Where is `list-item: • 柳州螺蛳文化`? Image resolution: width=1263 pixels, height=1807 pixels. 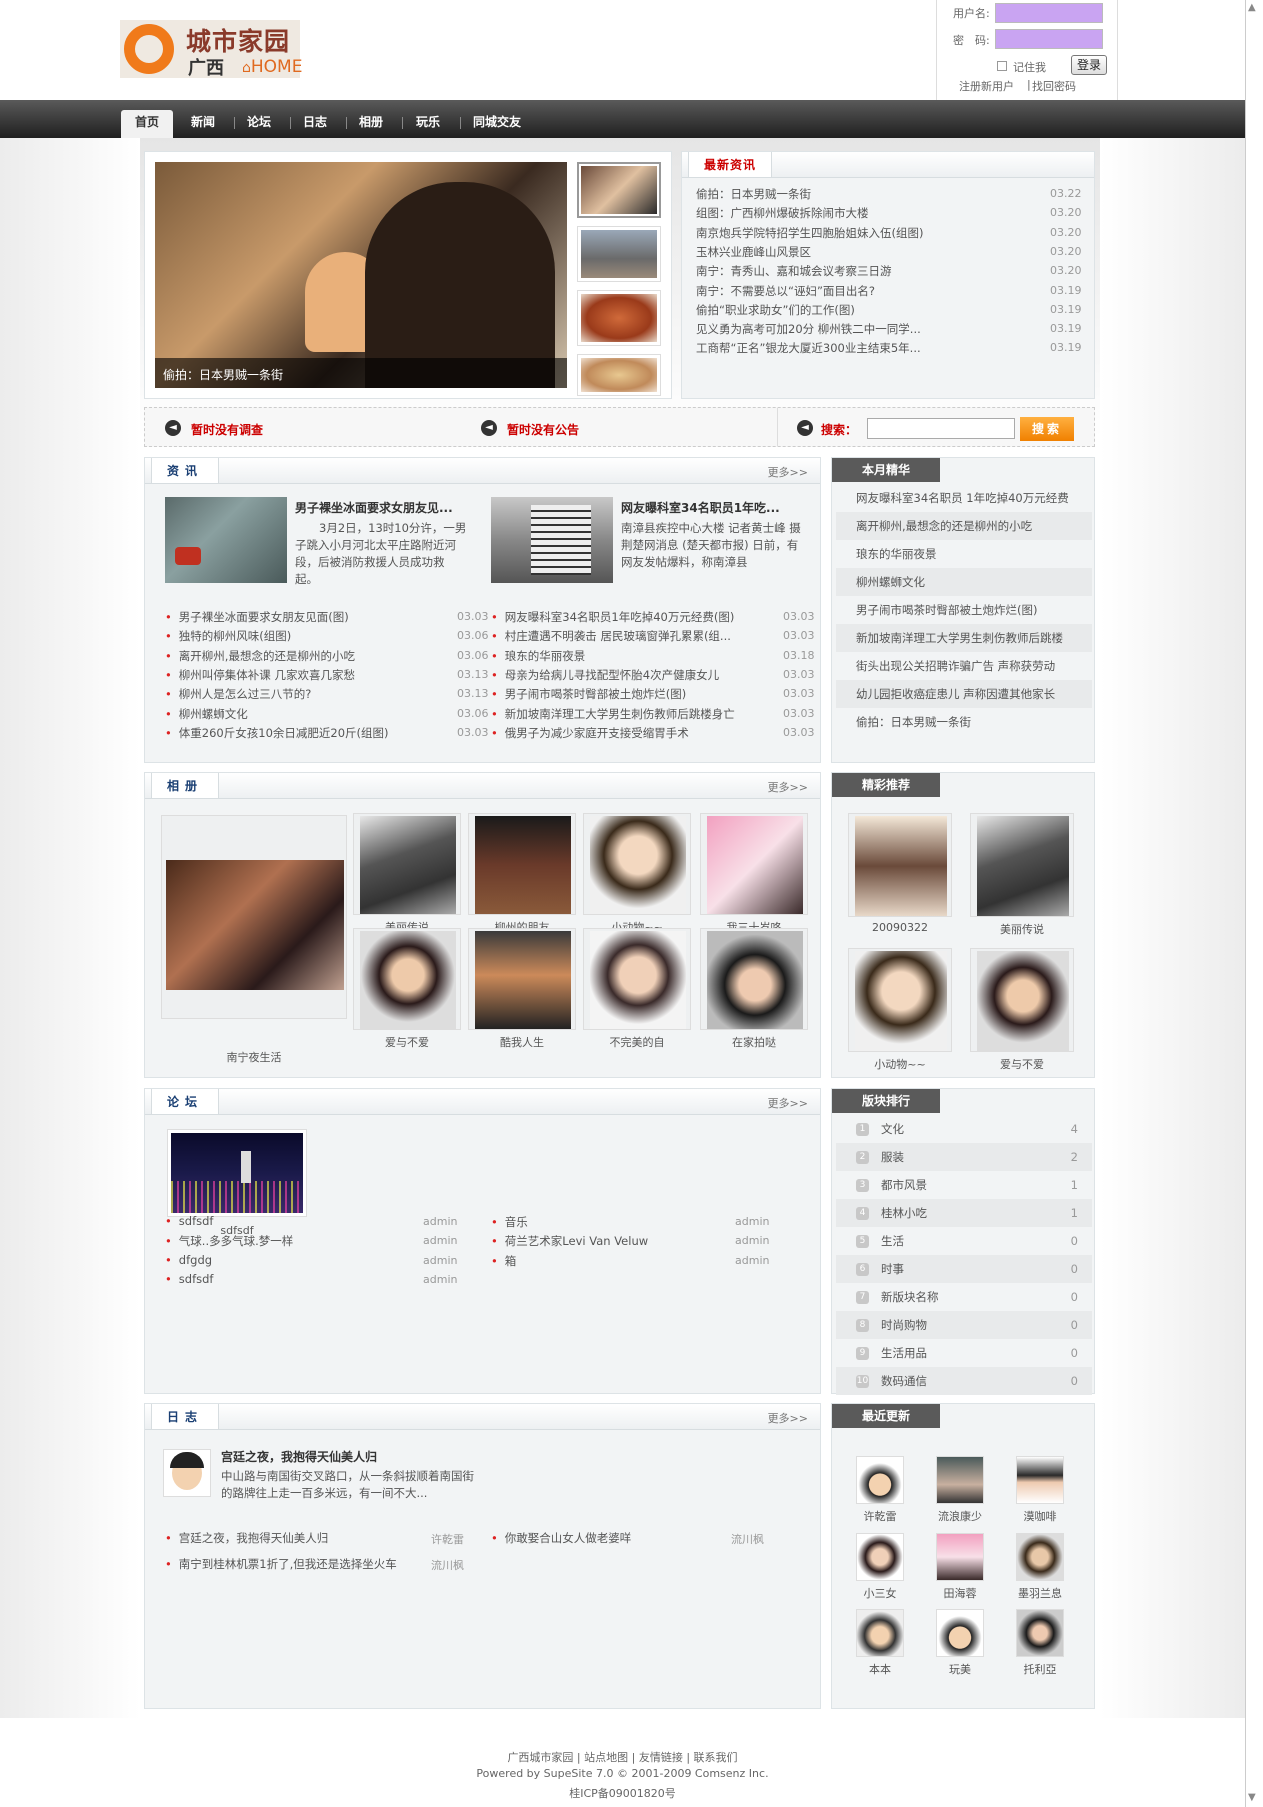 list-item: • 柳州螺蛳文化 is located at coordinates (292, 714).